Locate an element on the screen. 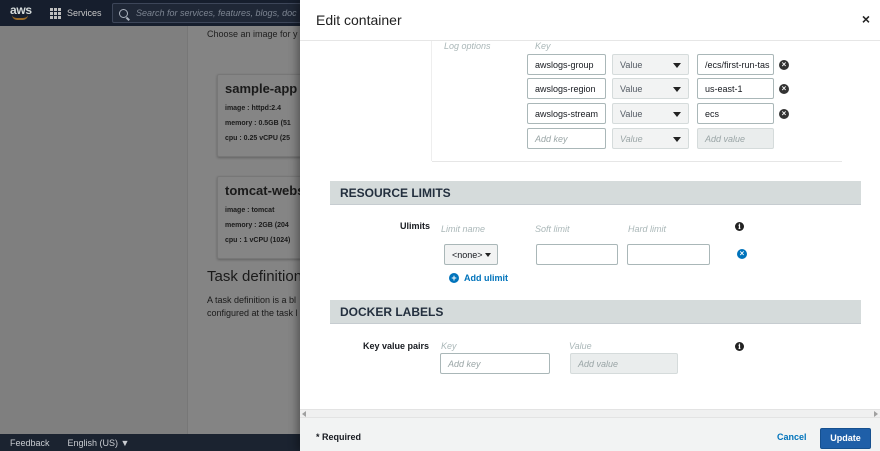 This screenshot has width=880, height=451. card-image: image : tomcat is located at coordinates (250, 210).